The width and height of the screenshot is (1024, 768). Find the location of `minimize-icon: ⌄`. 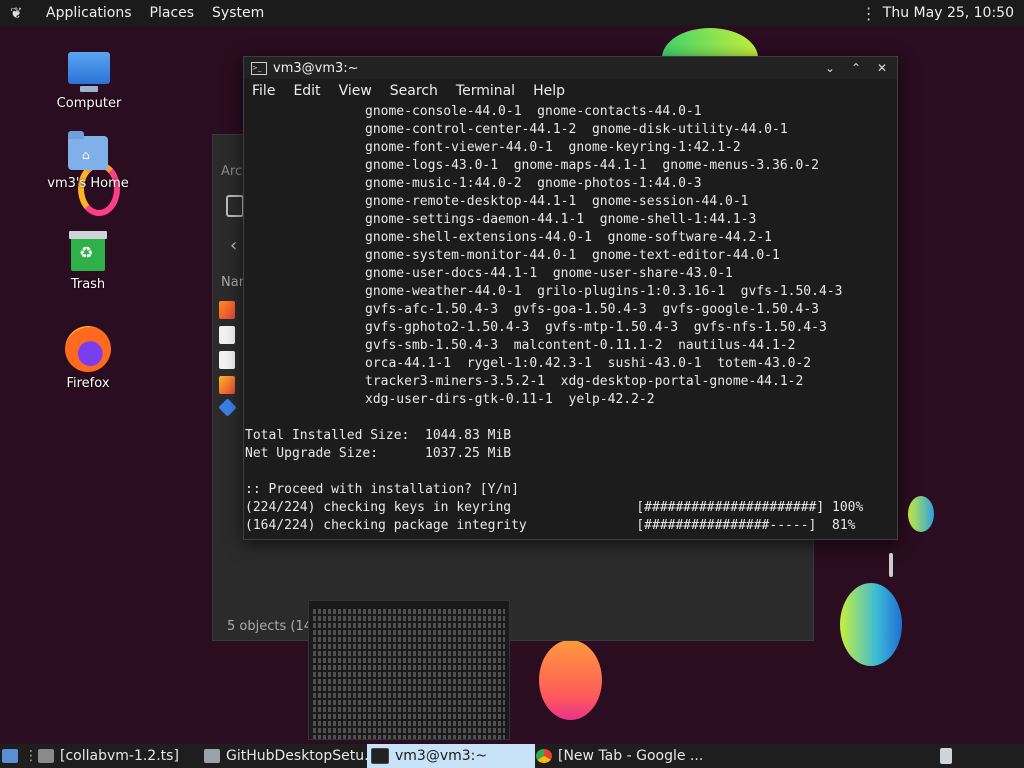

minimize-icon: ⌄ is located at coordinates (830, 68).